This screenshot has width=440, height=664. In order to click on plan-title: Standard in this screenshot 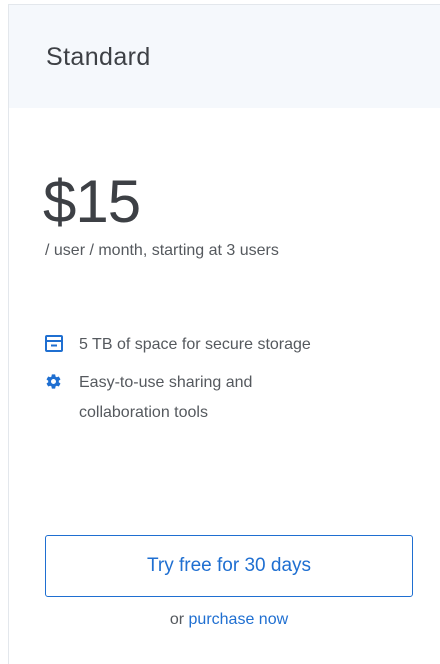, I will do `click(98, 57)`.